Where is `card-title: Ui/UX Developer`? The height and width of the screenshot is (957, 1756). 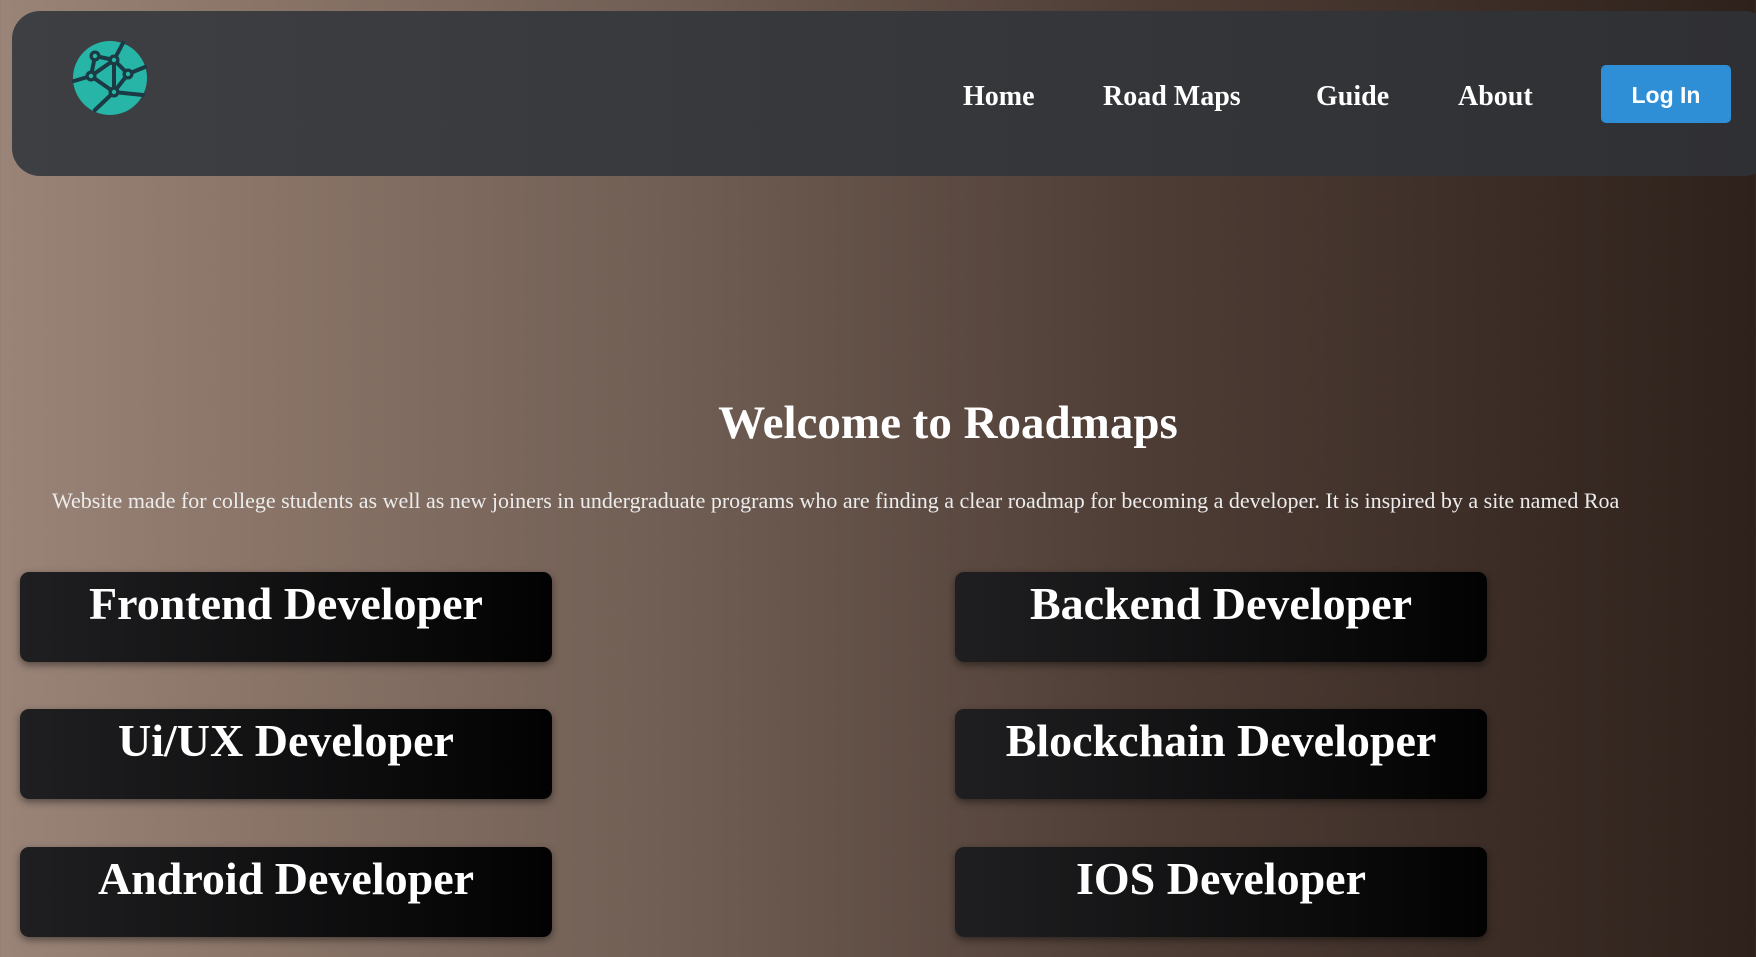 card-title: Ui/UX Developer is located at coordinates (286, 740).